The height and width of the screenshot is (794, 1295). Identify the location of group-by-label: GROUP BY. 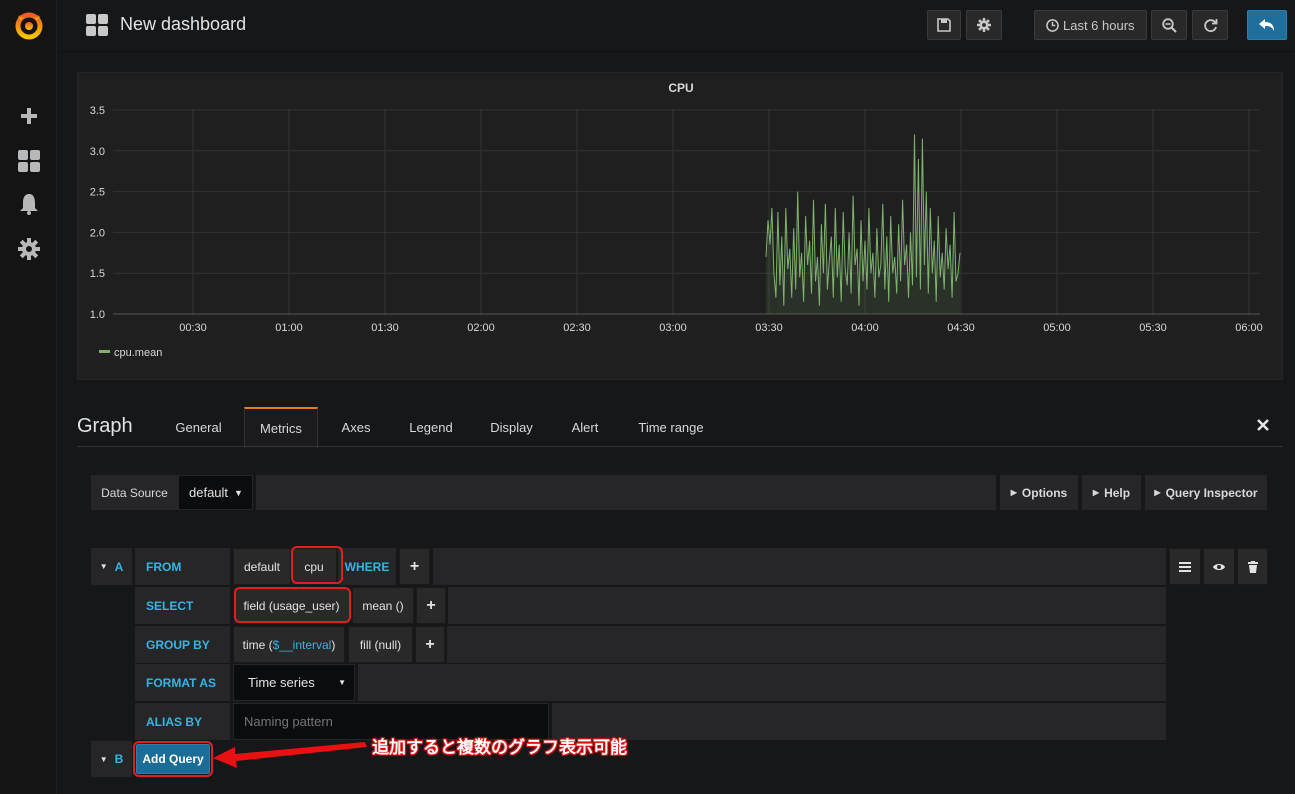
(182, 644).